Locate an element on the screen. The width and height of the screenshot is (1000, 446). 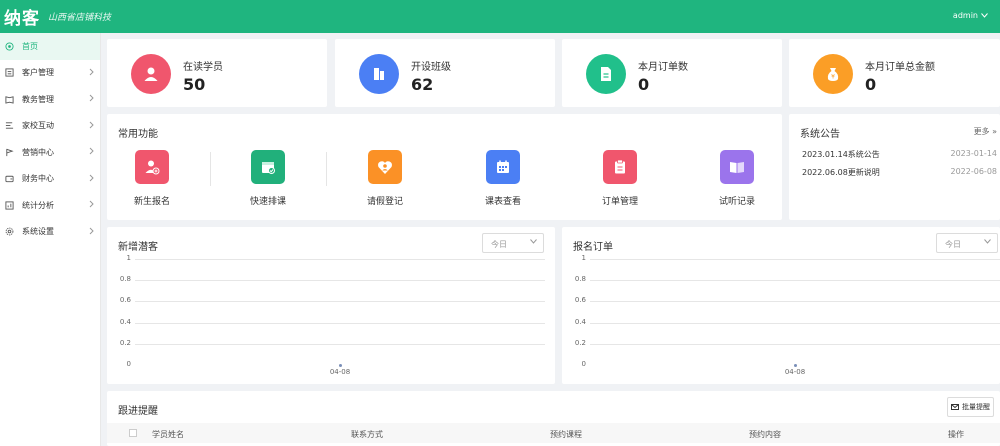
sidebar-item-customers: 客户管理 is located at coordinates (50, 73).